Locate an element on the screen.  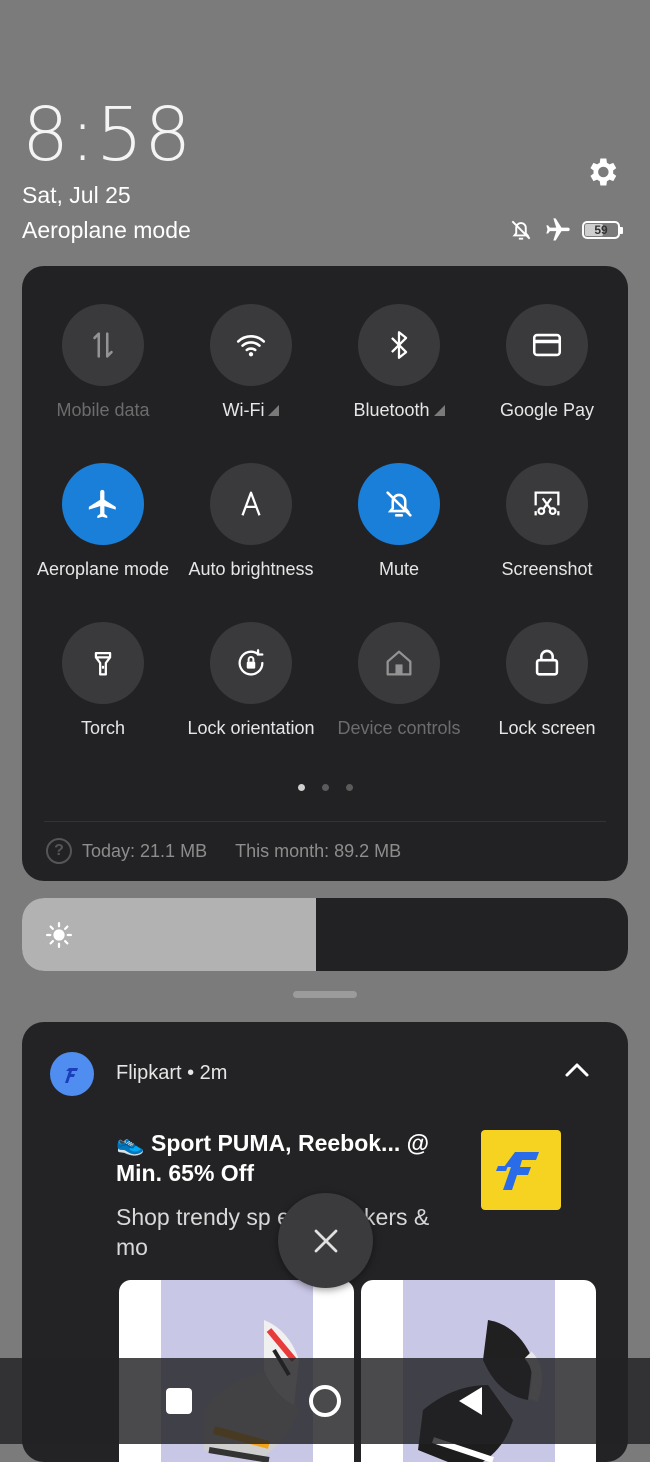
tile-torch: Torch is located at coordinates (103, 680).